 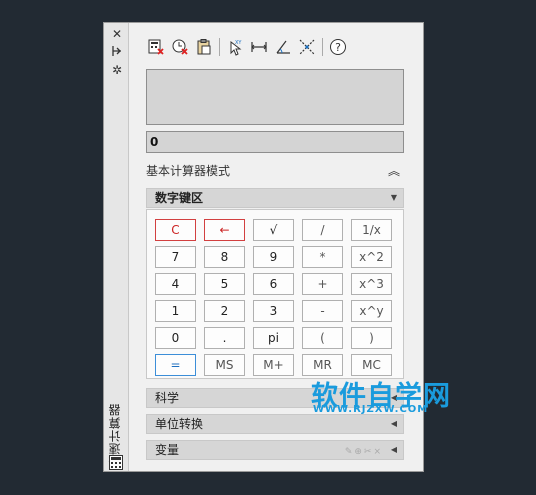 I want to click on key-0: 0, so click(x=175, y=338).